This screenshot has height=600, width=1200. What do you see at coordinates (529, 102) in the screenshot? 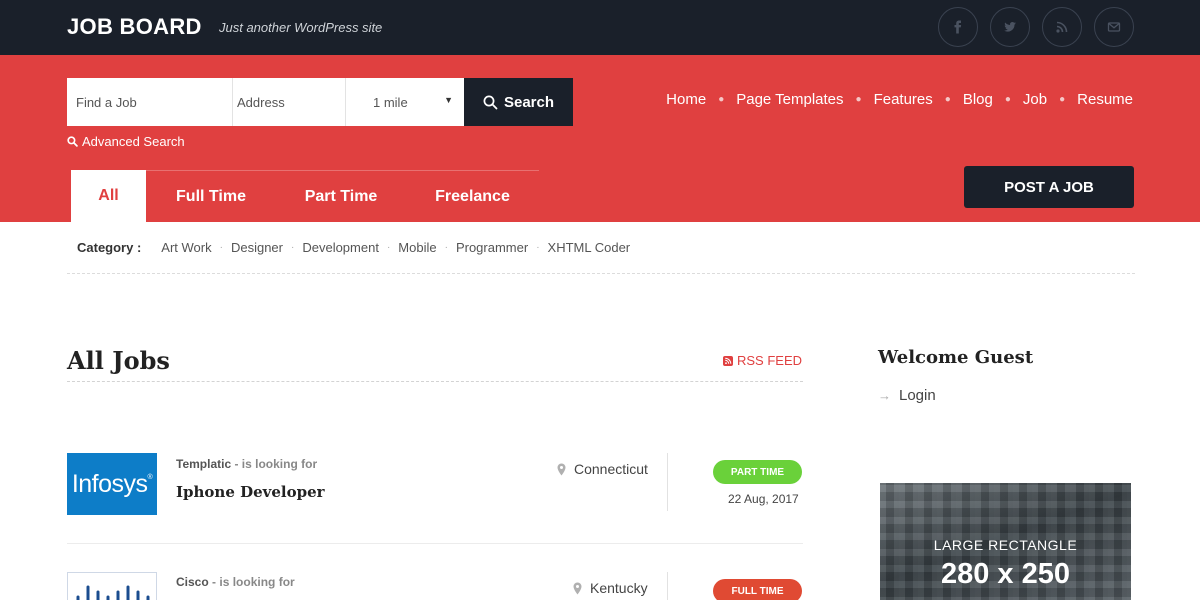
I see `search-button-label: Search` at bounding box center [529, 102].